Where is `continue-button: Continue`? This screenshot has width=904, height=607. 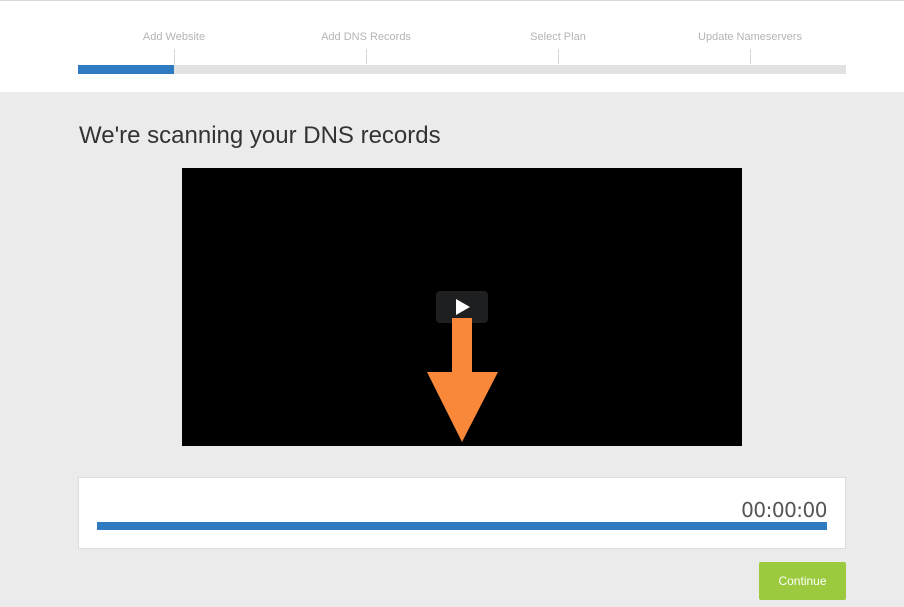 continue-button: Continue is located at coordinates (802, 581).